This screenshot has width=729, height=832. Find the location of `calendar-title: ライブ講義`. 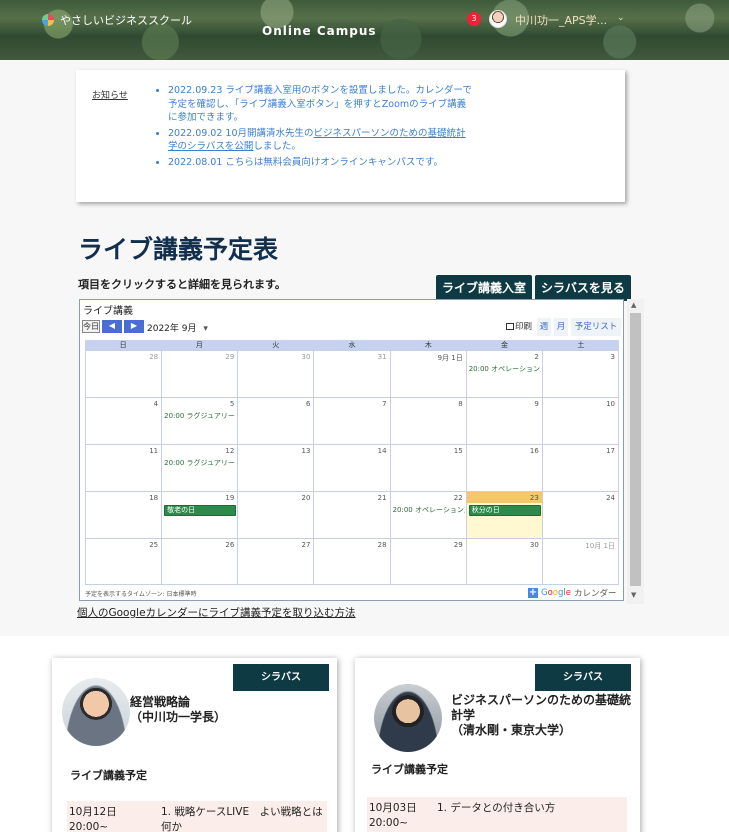

calendar-title: ライブ講義 is located at coordinates (108, 311).